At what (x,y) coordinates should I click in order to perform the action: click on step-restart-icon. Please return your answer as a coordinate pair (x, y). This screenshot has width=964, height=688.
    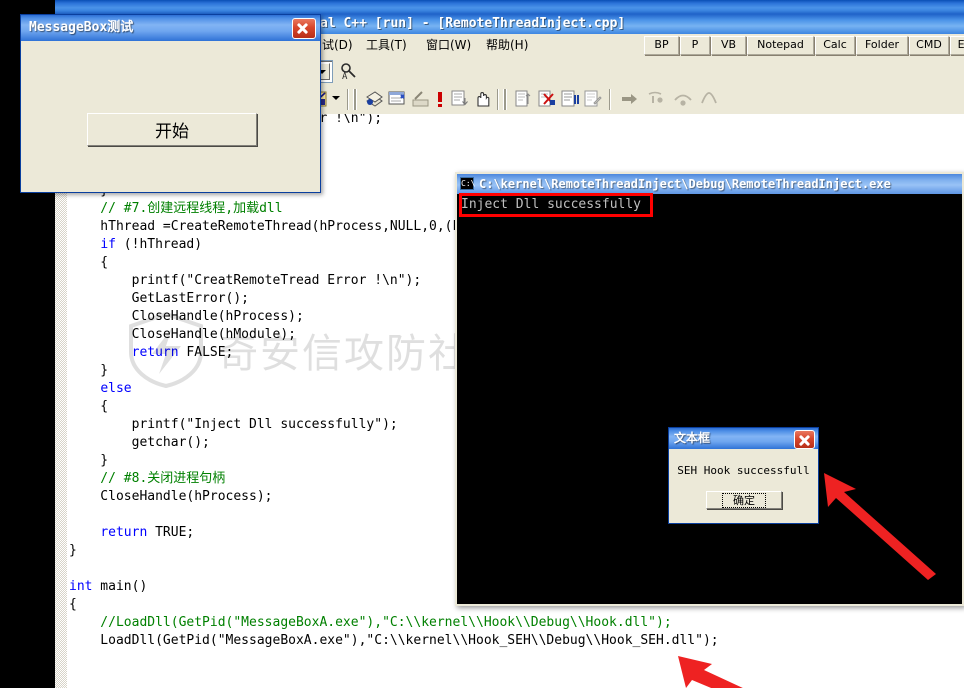
    Looking at the image, I should click on (524, 99).